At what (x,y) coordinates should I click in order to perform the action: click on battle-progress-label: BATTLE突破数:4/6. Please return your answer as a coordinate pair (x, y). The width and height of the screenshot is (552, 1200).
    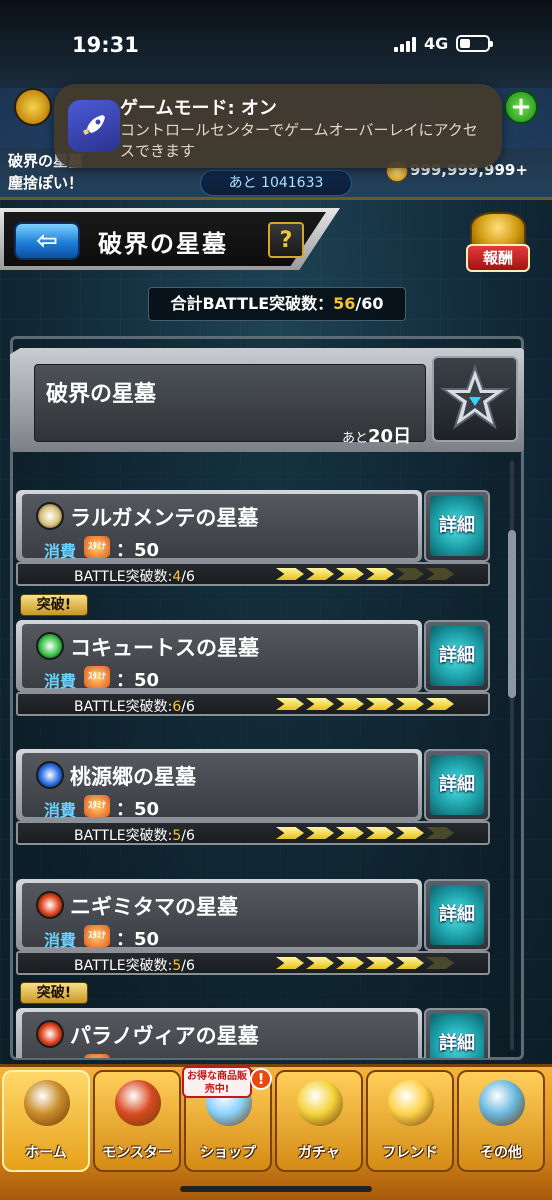
    Looking at the image, I should click on (134, 576).